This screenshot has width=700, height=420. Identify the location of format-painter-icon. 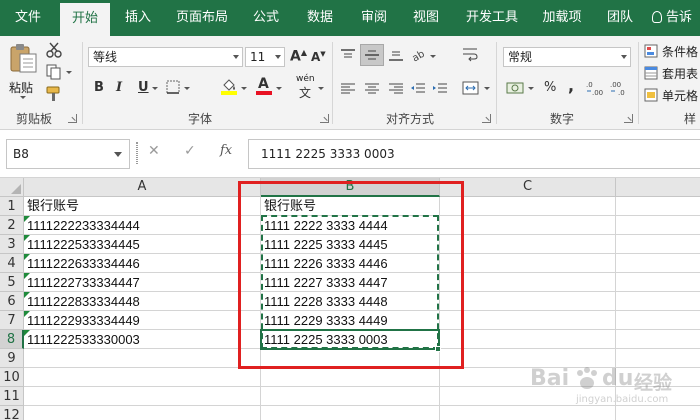
(54, 94).